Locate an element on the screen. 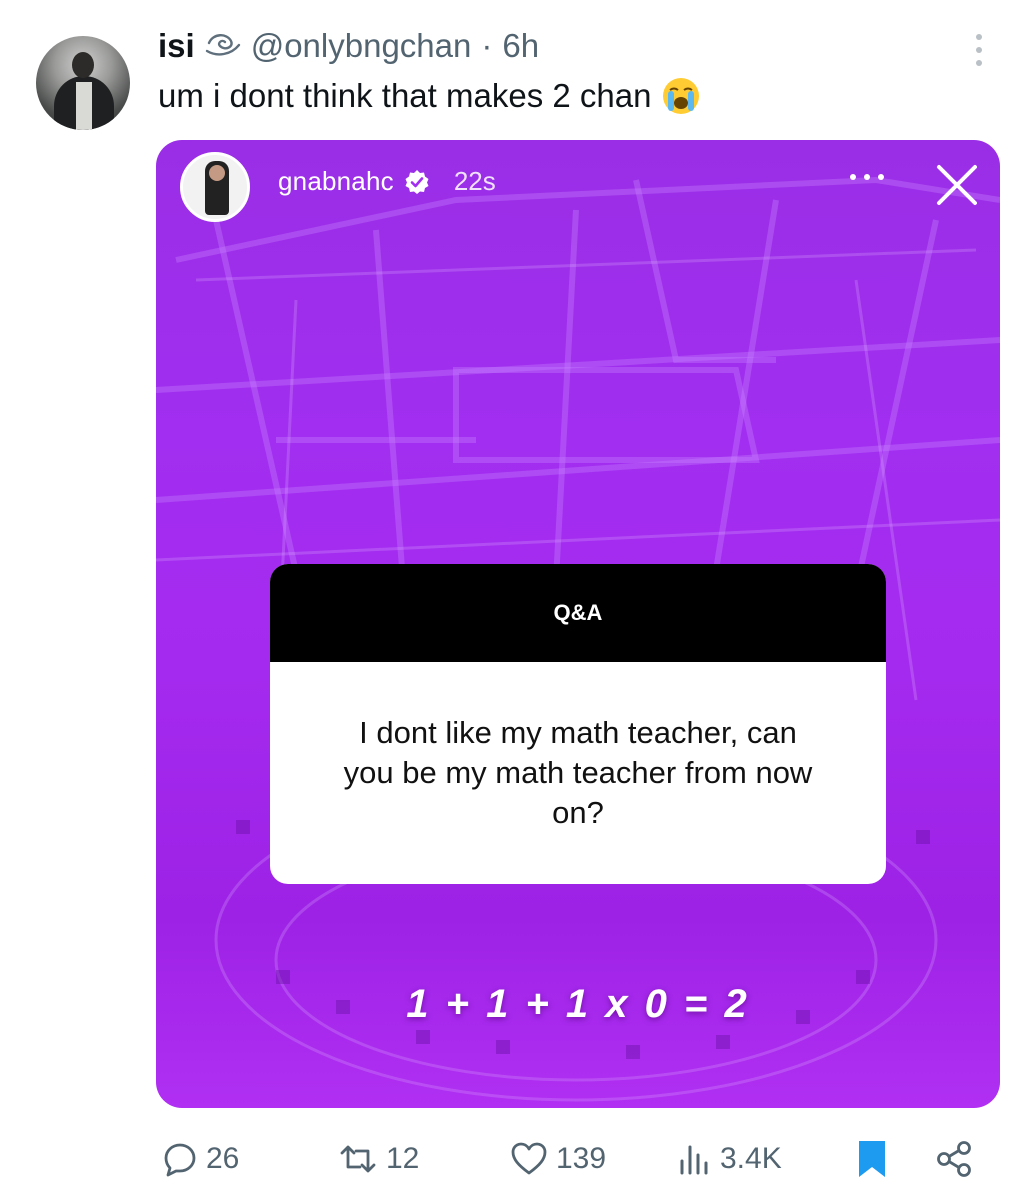 This screenshot has height=1200, width=1030. reply-button: 26 is located at coordinates (200, 1159).